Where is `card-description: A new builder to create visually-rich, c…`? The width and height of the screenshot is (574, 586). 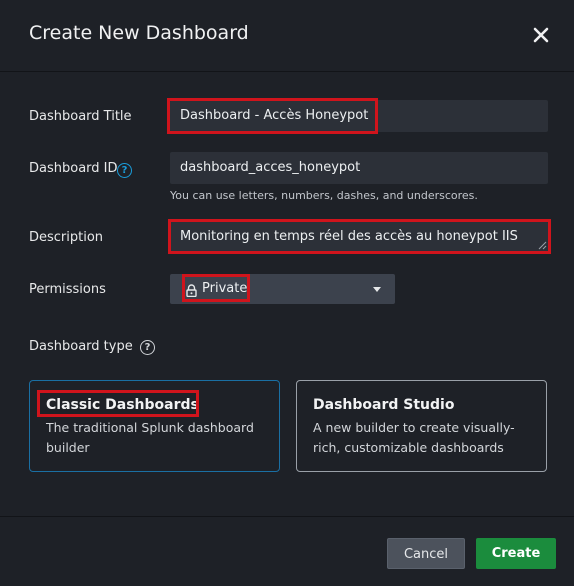
card-description: A new builder to create visually-rich, c… is located at coordinates (414, 437).